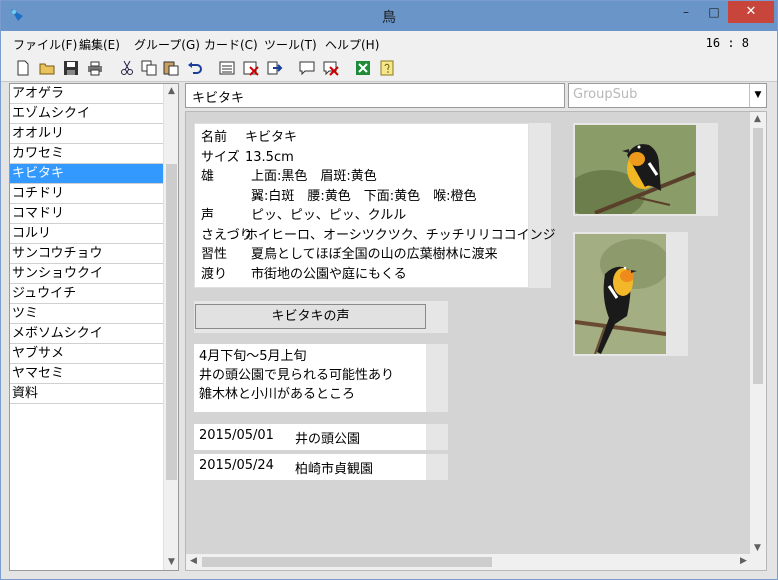 The height and width of the screenshot is (580, 778). I want to click on close-button: ✕, so click(751, 12).